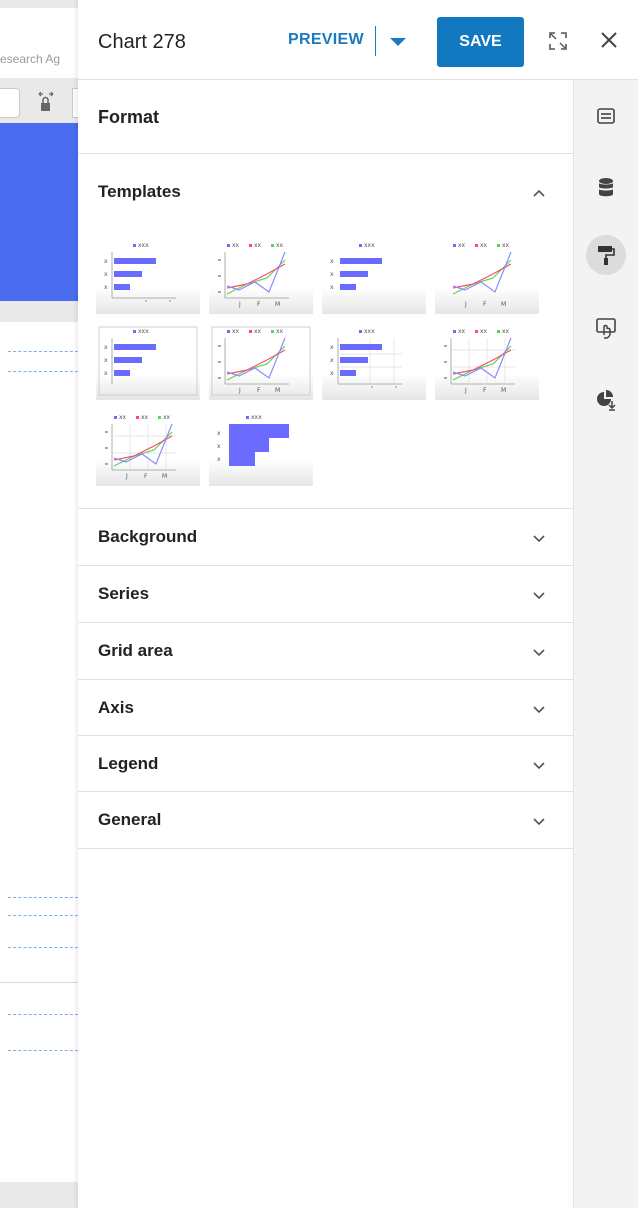 The width and height of the screenshot is (638, 1208). What do you see at coordinates (39, 604) in the screenshot?
I see `background-app: esearch Ag` at bounding box center [39, 604].